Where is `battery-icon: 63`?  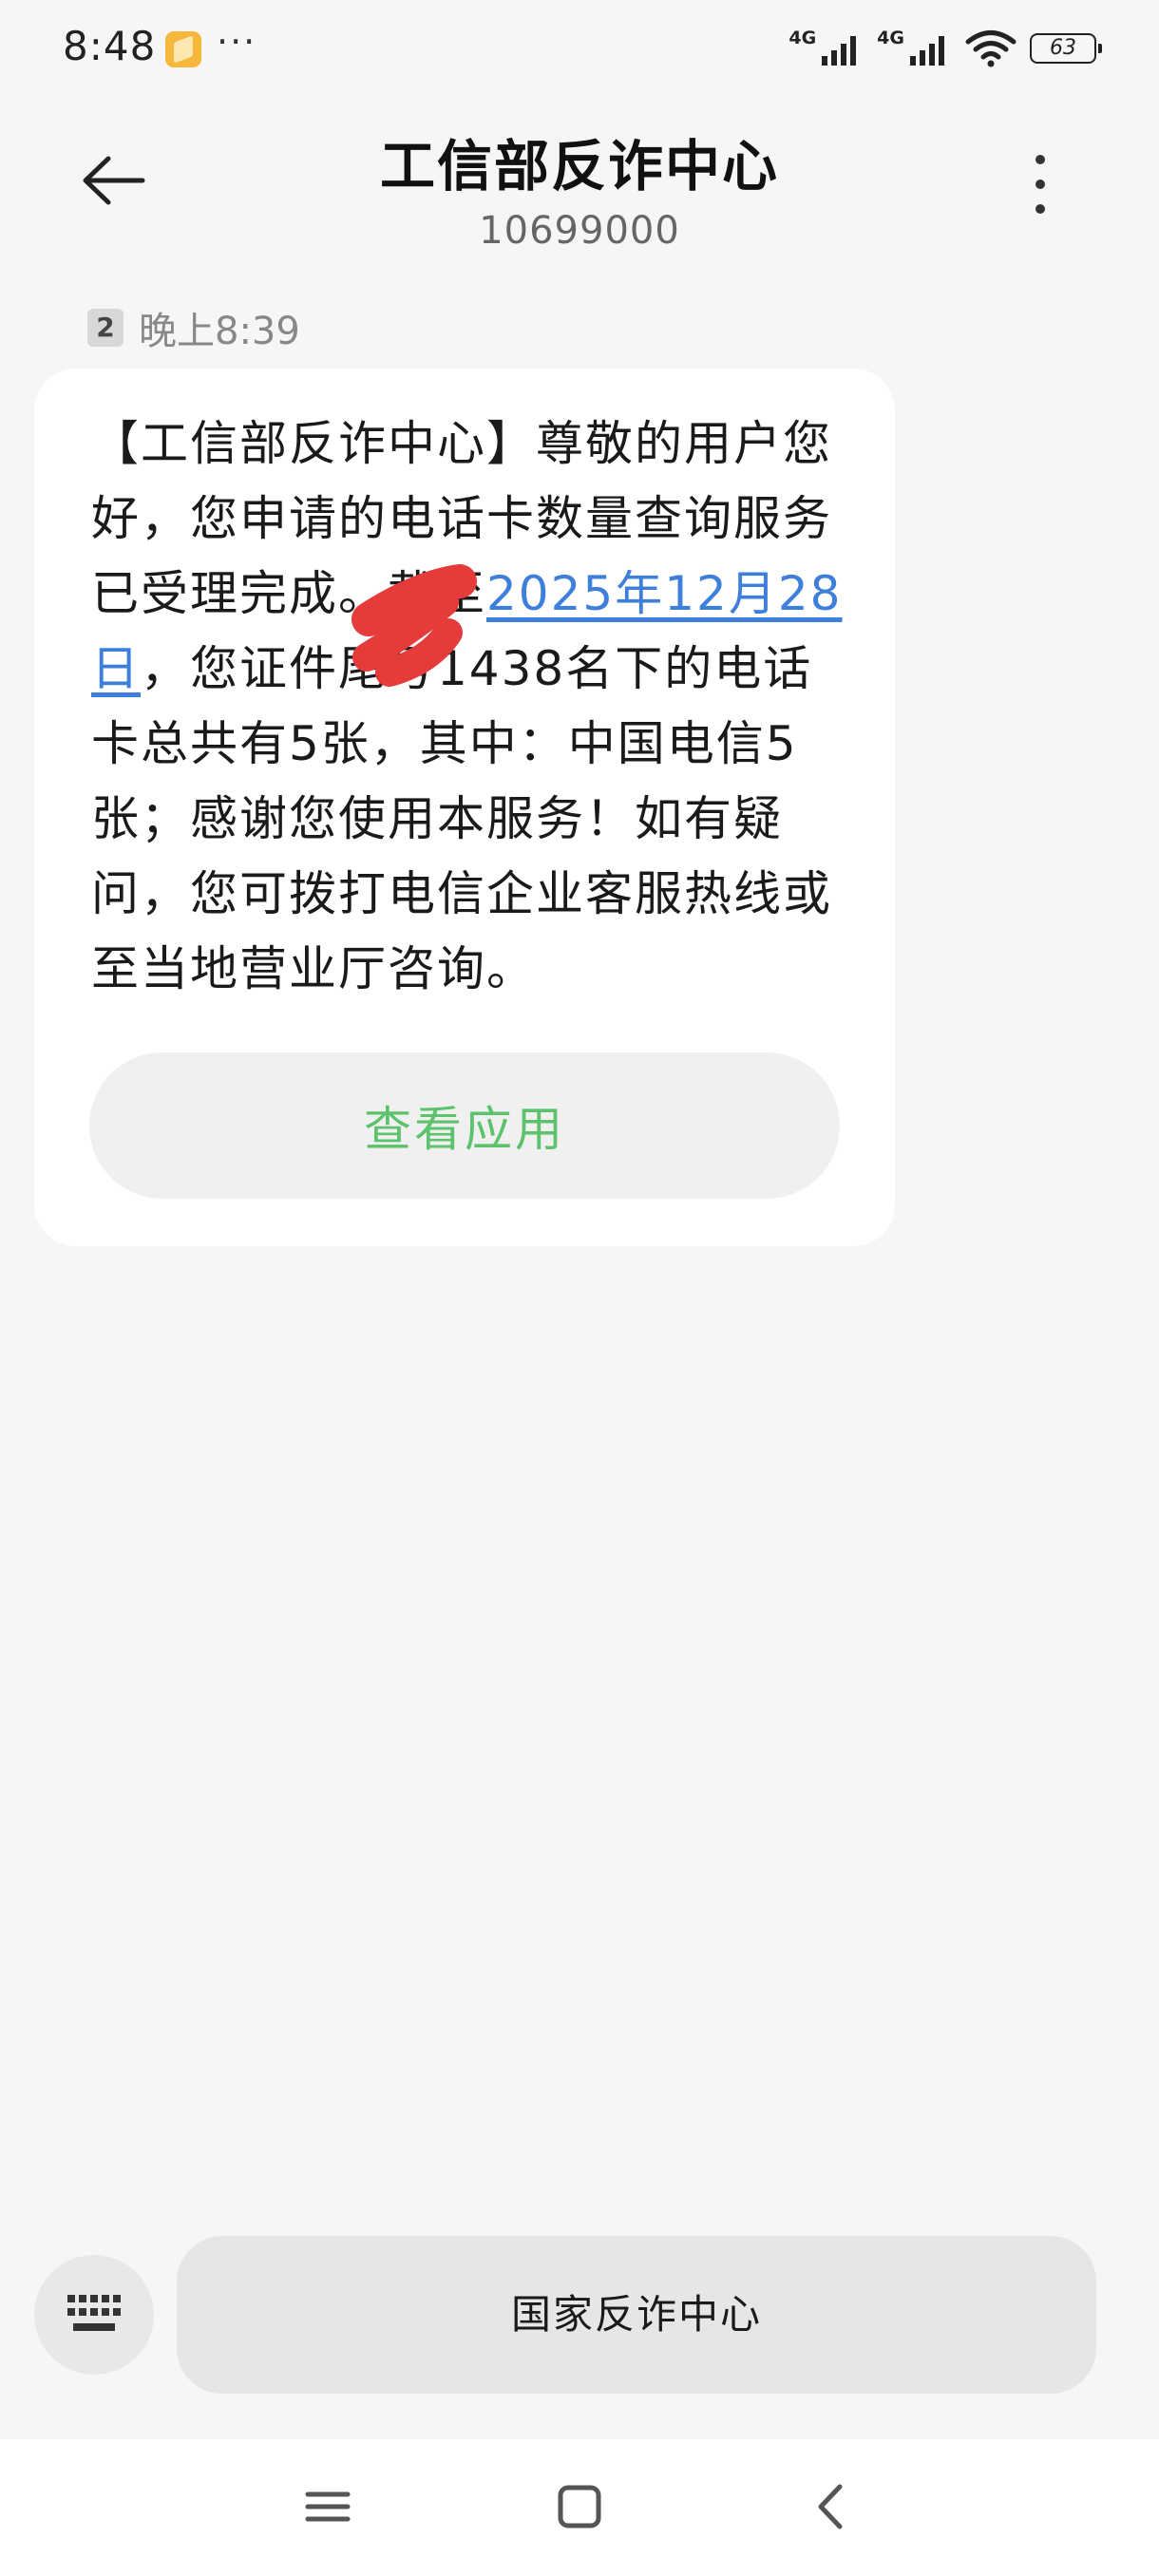 battery-icon: 63 is located at coordinates (1066, 48).